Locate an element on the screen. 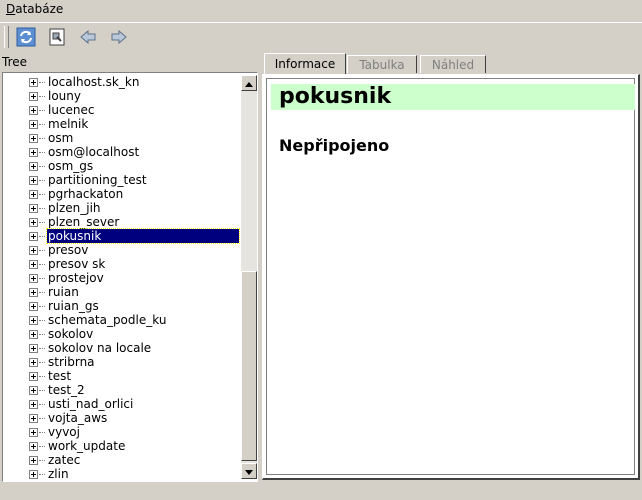 The image size is (642, 500). tree-item: vojta_aws is located at coordinates (121, 418).